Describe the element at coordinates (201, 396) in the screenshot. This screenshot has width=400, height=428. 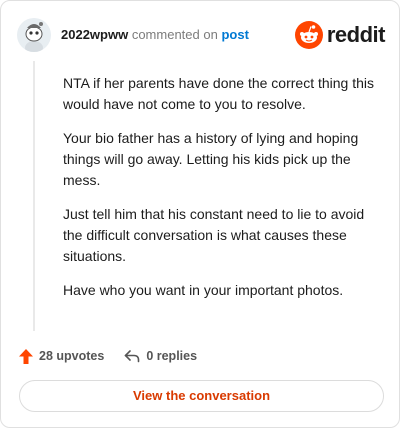
I see `view-conversation-button: View the conversation` at that location.